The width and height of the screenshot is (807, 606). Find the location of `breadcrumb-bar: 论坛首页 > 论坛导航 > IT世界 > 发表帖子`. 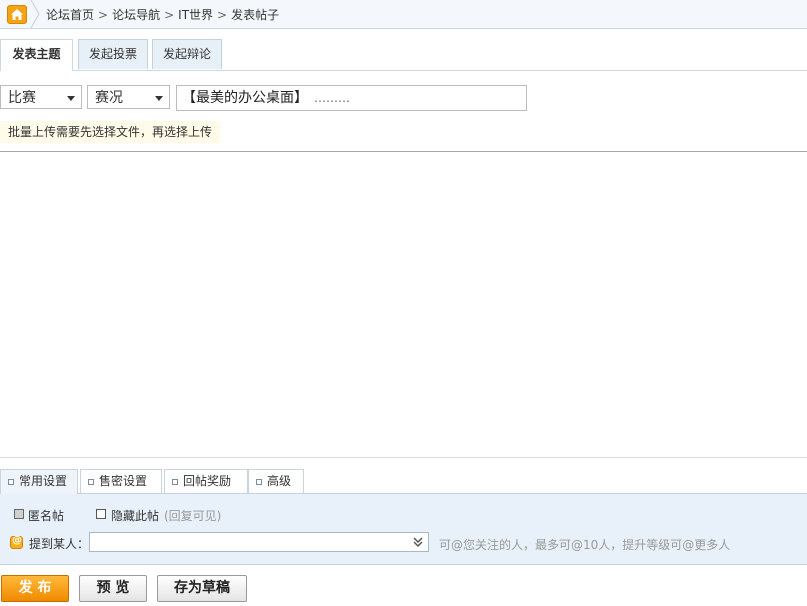

breadcrumb-bar: 论坛首页 > 论坛导航 > IT世界 > 发表帖子 is located at coordinates (403, 14).